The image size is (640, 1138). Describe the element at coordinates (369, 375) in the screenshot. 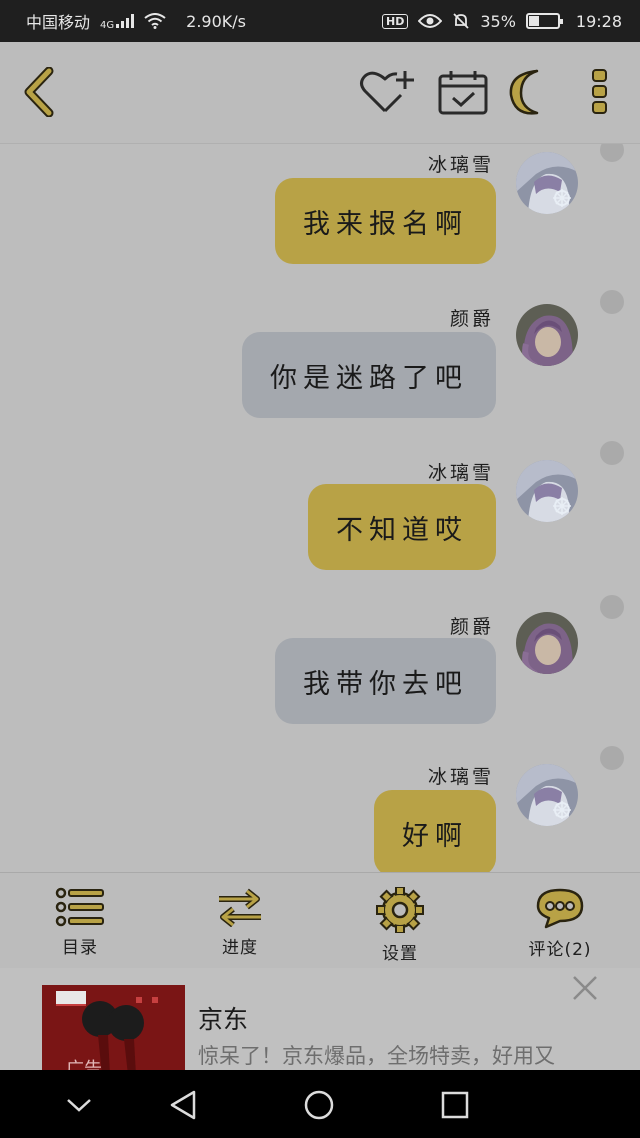

I see `message-bubble: 你是迷路了吧` at that location.